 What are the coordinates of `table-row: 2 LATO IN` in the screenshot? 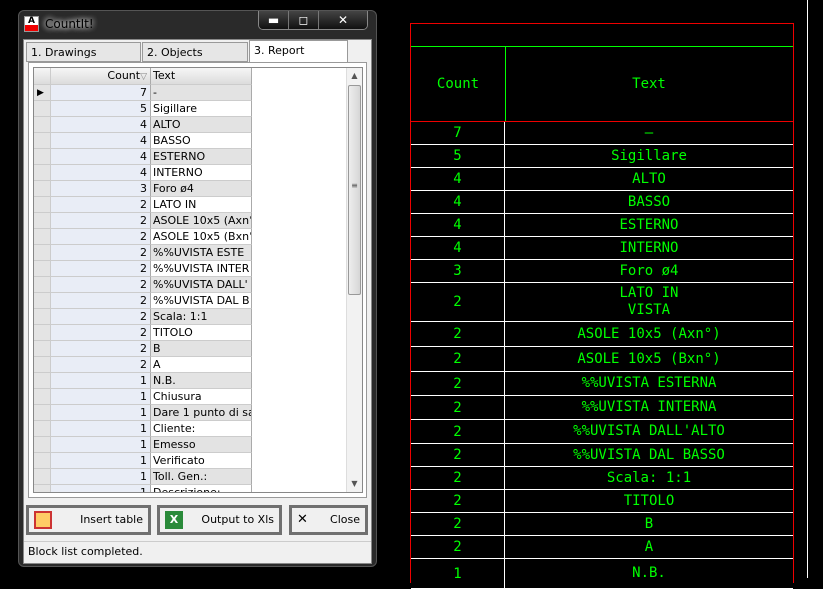 It's located at (190, 205).